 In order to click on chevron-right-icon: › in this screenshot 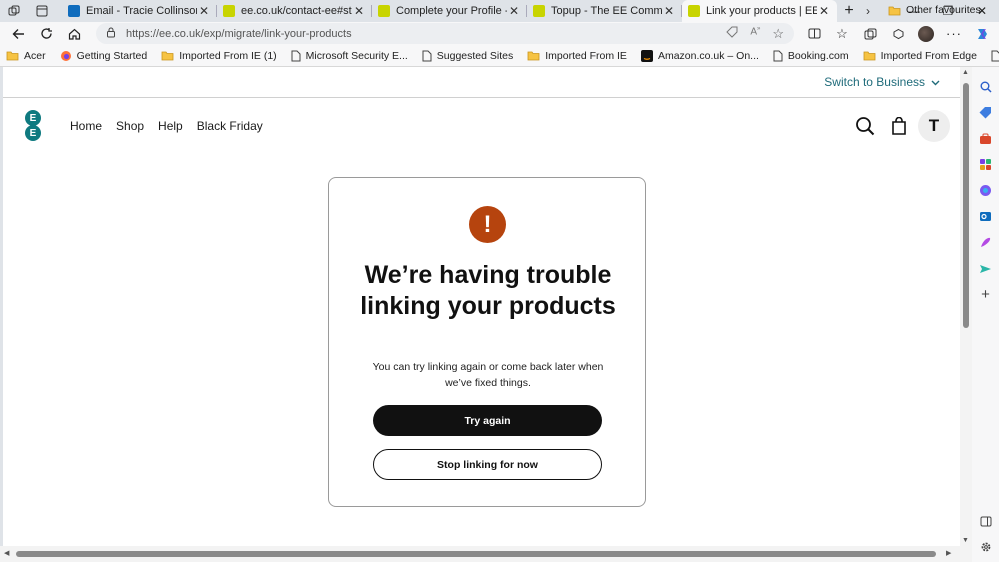, I will do `click(868, 11)`.